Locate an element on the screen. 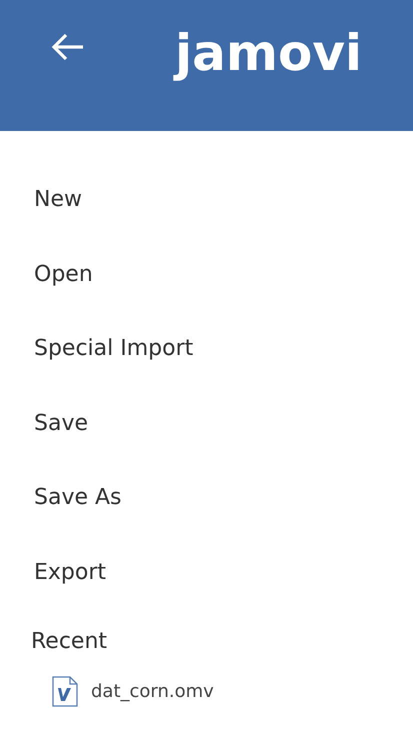 The height and width of the screenshot is (735, 413). menu-item: Save is located at coordinates (44, 447).